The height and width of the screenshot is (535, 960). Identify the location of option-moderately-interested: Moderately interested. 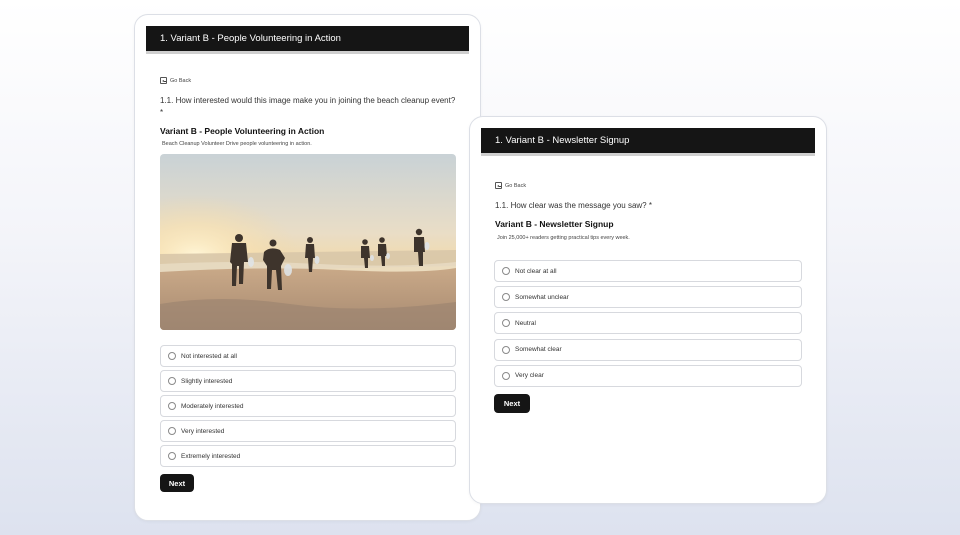
(308, 406).